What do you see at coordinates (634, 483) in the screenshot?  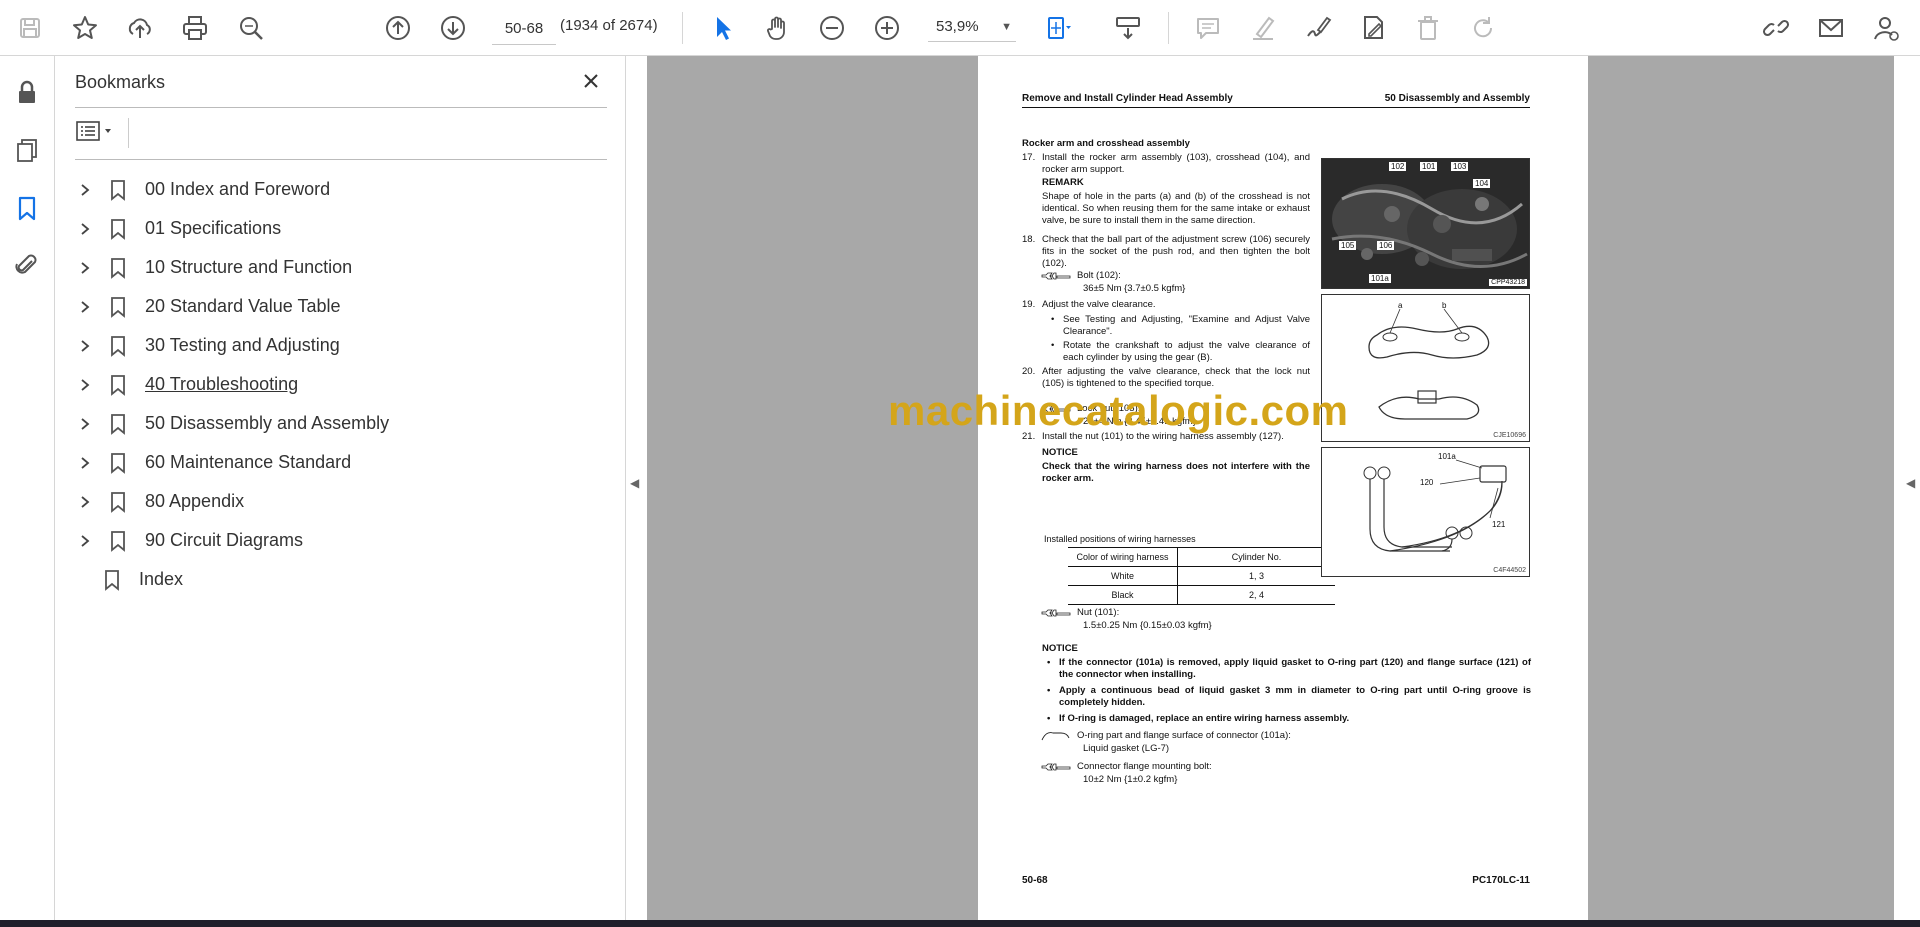 I see `collapse-left-icon: ◀` at bounding box center [634, 483].